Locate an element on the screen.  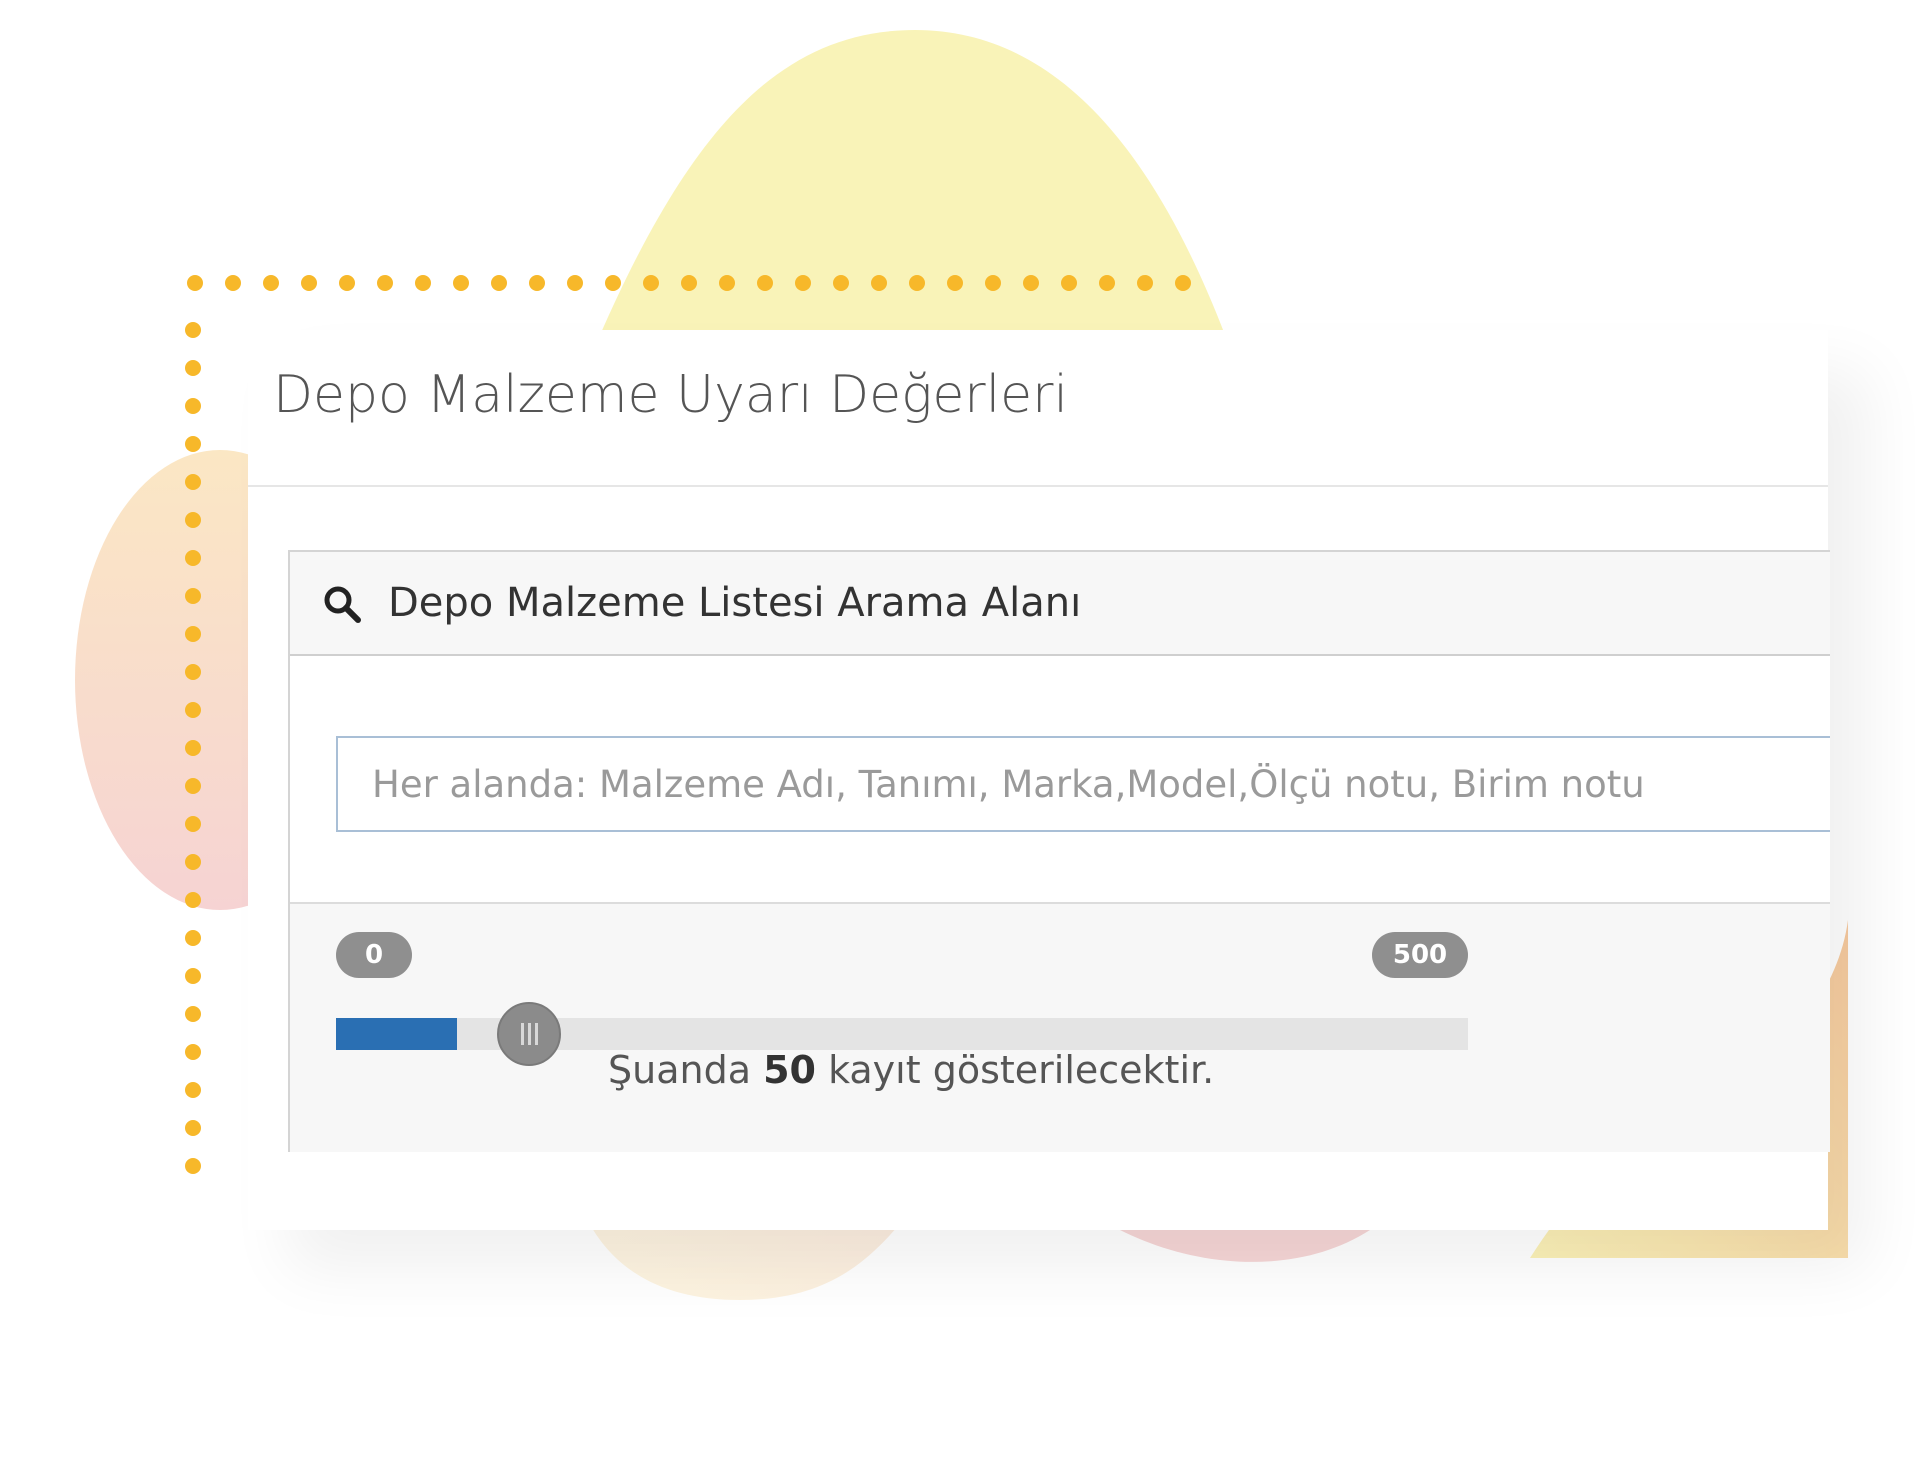
search-panel-title: Depo Malzeme Listesi Arama Alanı is located at coordinates (735, 603).